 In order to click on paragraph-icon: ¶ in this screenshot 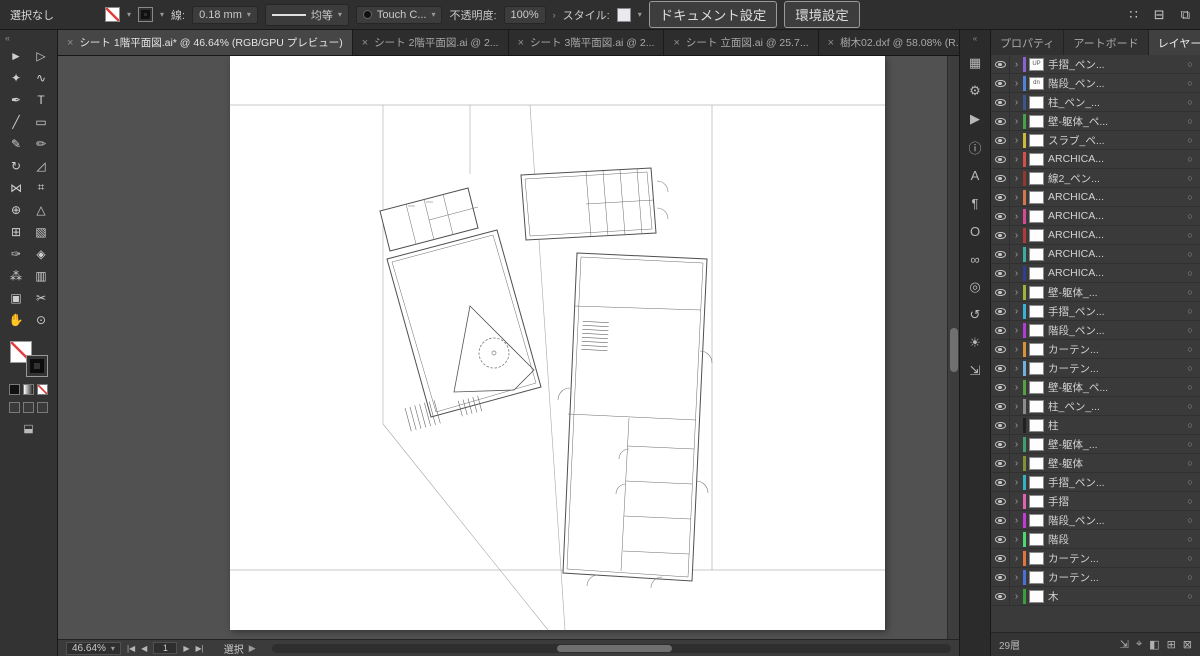, I will do `click(975, 203)`.